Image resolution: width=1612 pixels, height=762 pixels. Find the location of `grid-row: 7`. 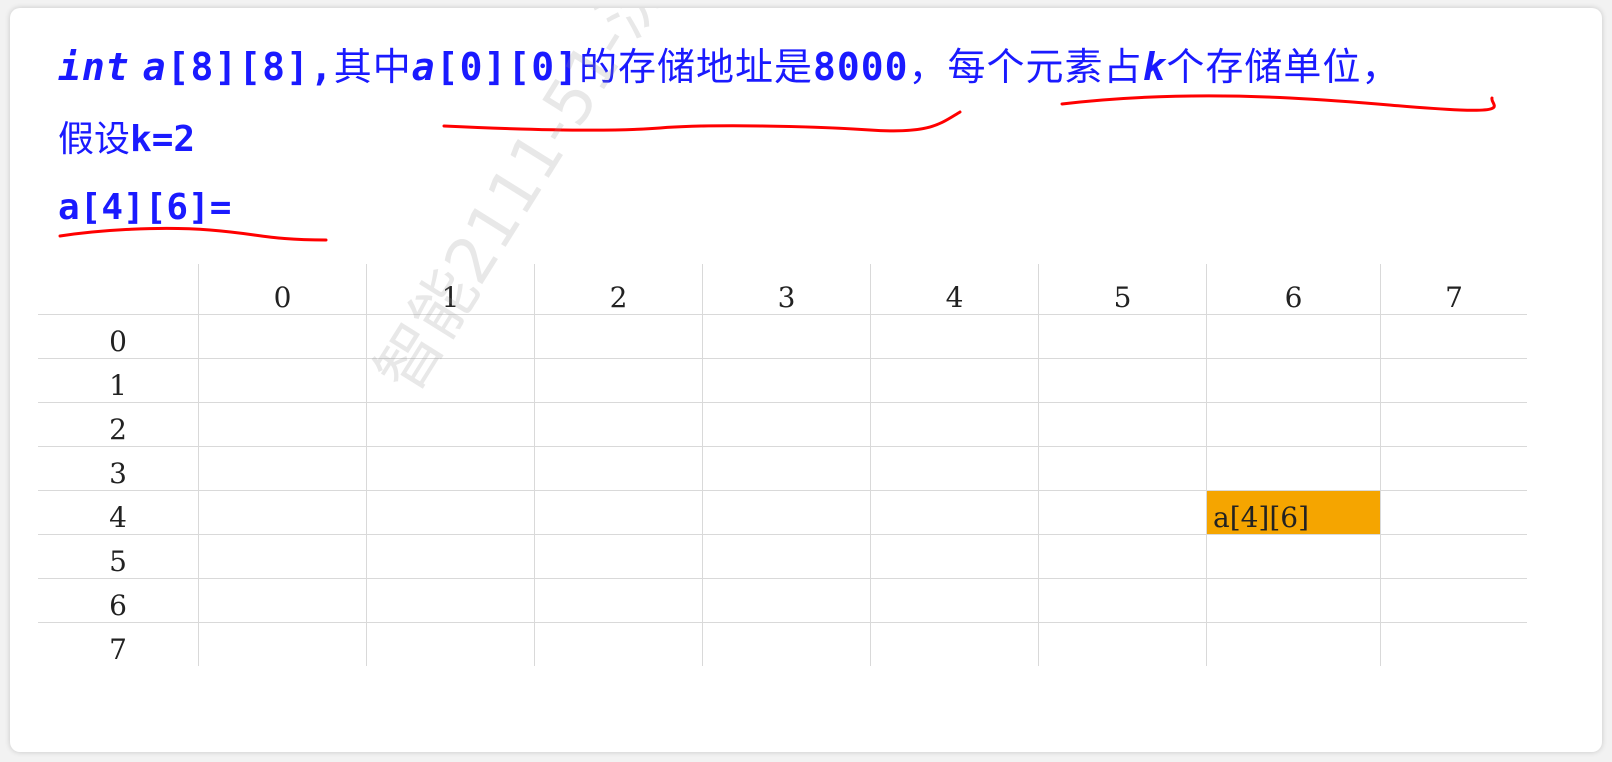

grid-row: 7 is located at coordinates (782, 644).